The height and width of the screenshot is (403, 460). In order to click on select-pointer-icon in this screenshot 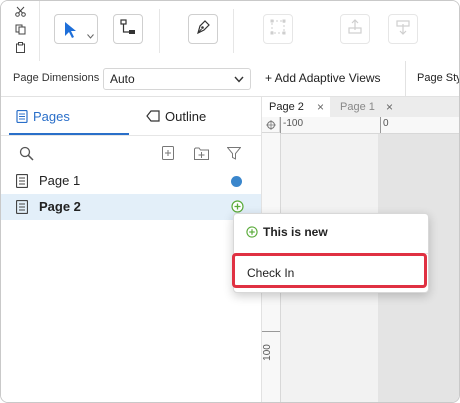, I will do `click(71, 32)`.